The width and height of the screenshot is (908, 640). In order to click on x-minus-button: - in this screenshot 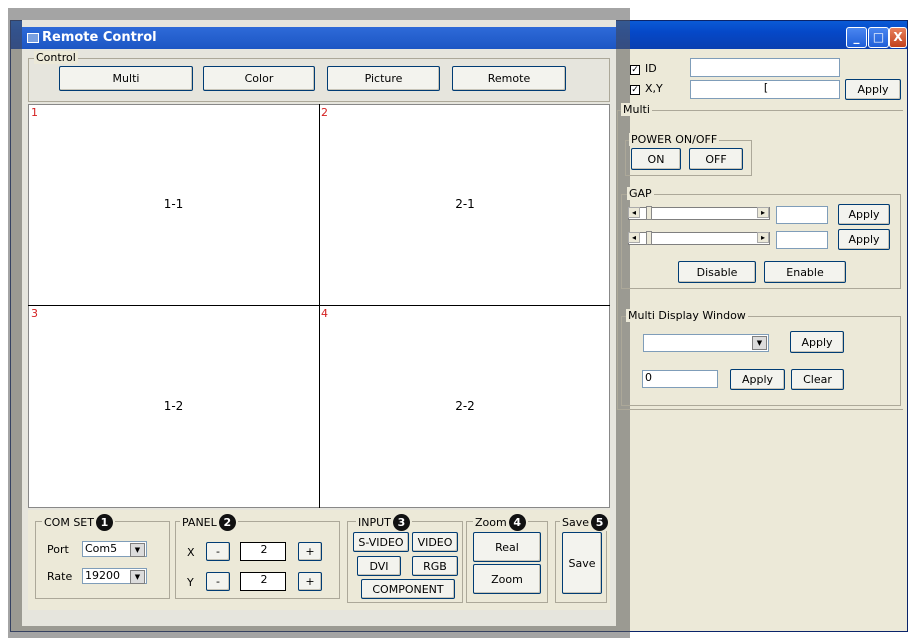, I will do `click(218, 551)`.